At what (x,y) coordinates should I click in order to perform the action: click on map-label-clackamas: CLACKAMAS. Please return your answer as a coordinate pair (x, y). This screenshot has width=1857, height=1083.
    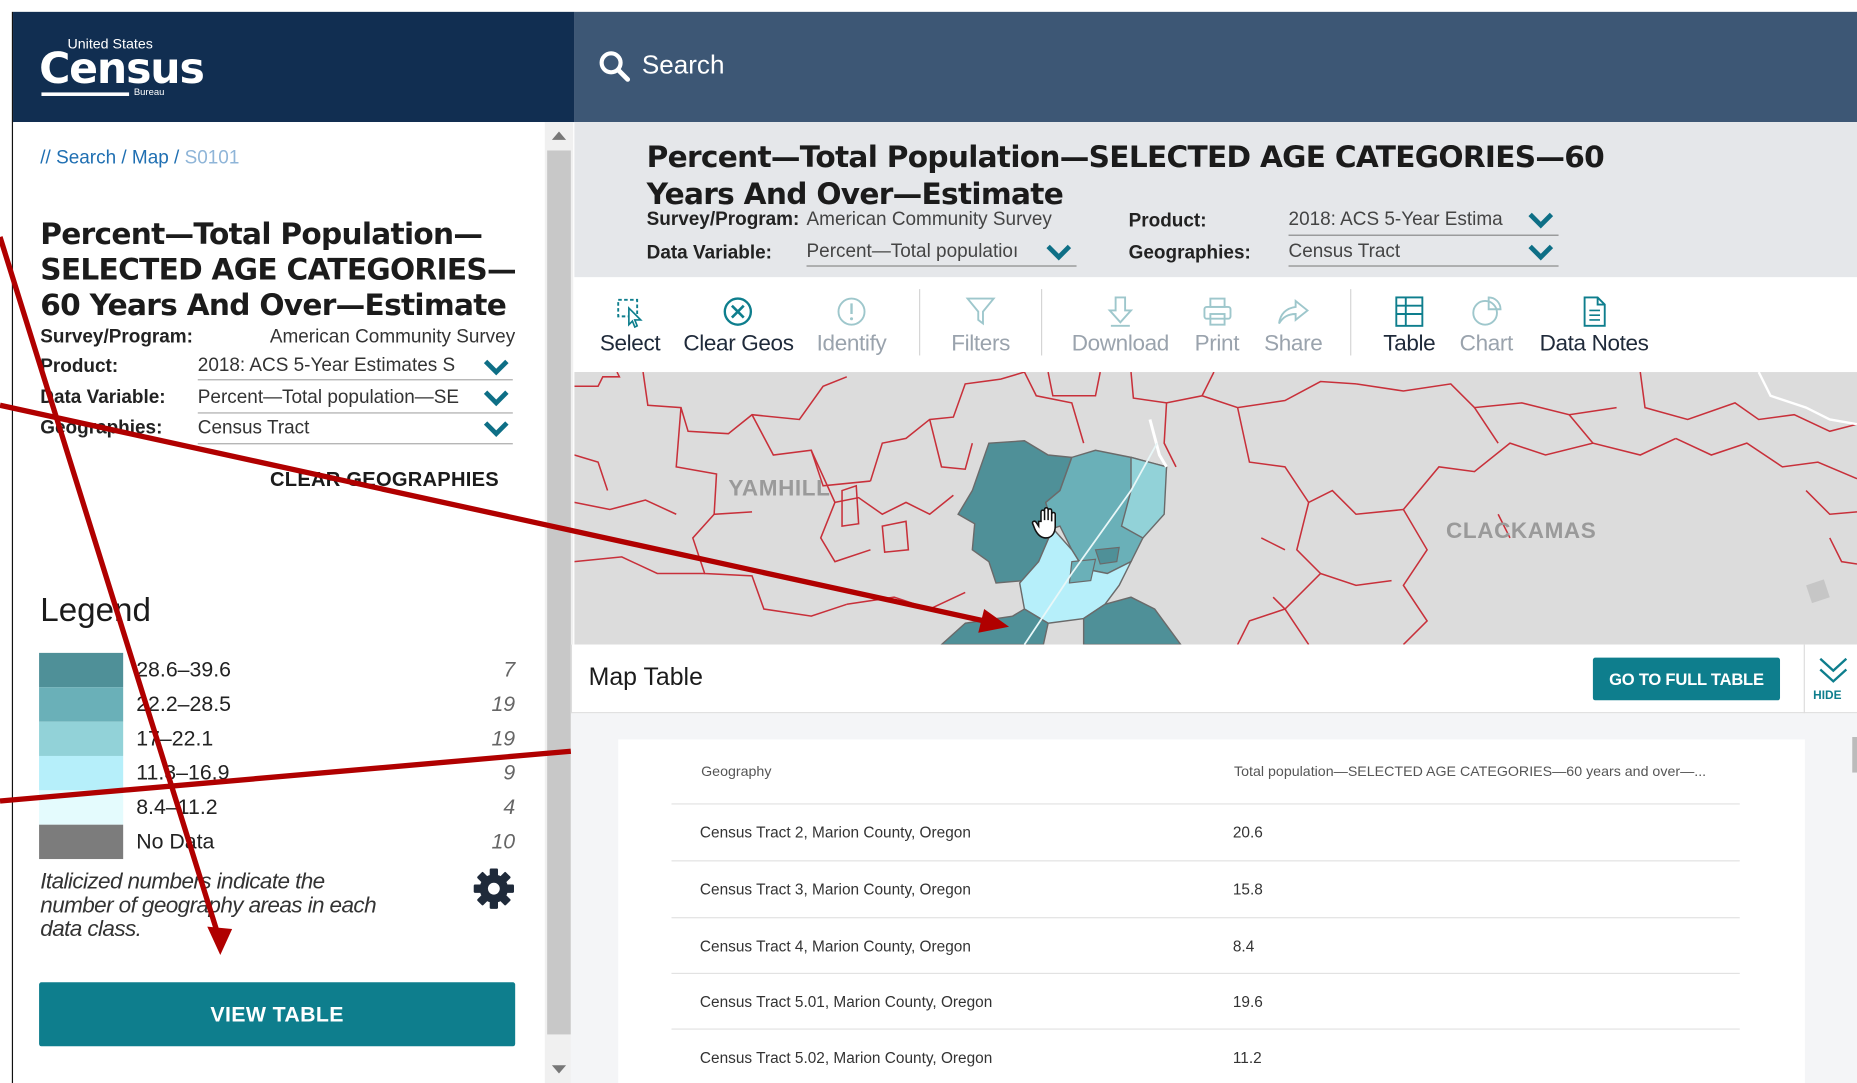
    Looking at the image, I should click on (1521, 531).